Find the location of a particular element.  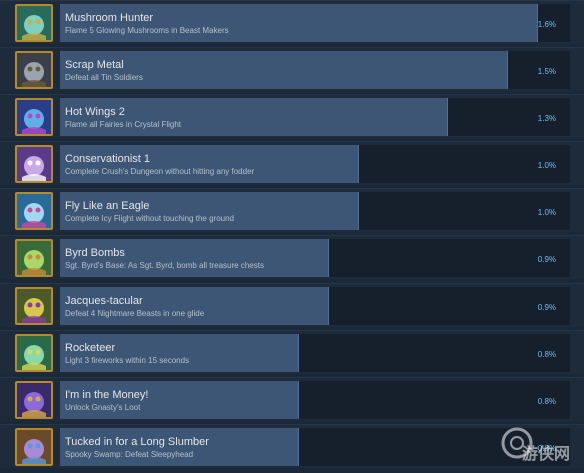

unlock-percentage: 1.5% is located at coordinates (546, 71).